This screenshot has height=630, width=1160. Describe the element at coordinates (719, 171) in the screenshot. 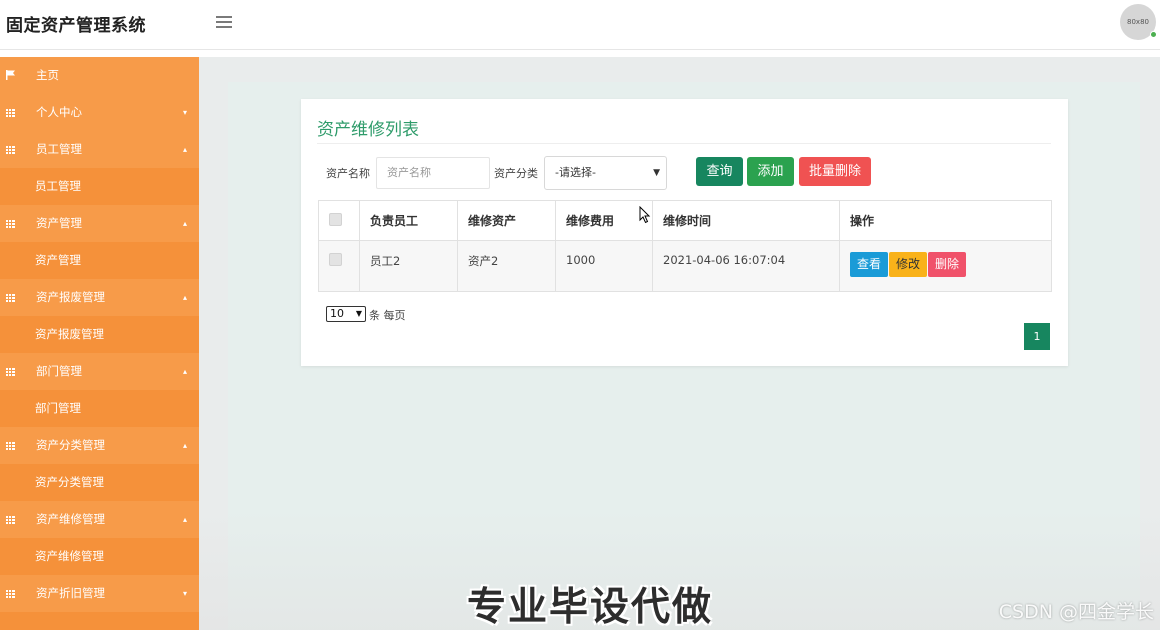

I see `query-button: 查询` at that location.